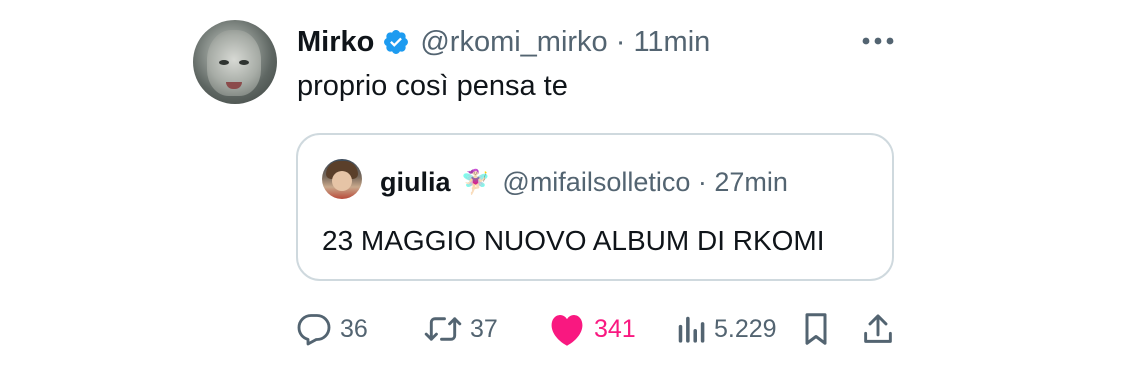 The image size is (1125, 375). I want to click on tweet-header: Mirko @rkomi_mirko · 11min, so click(503, 42).